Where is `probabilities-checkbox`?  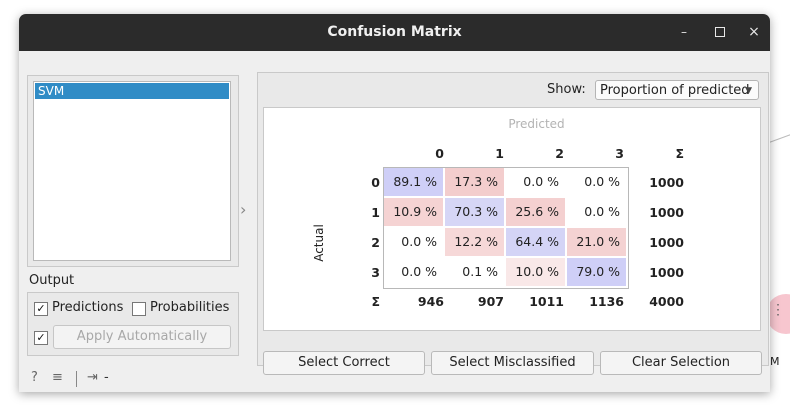 probabilities-checkbox is located at coordinates (139, 309).